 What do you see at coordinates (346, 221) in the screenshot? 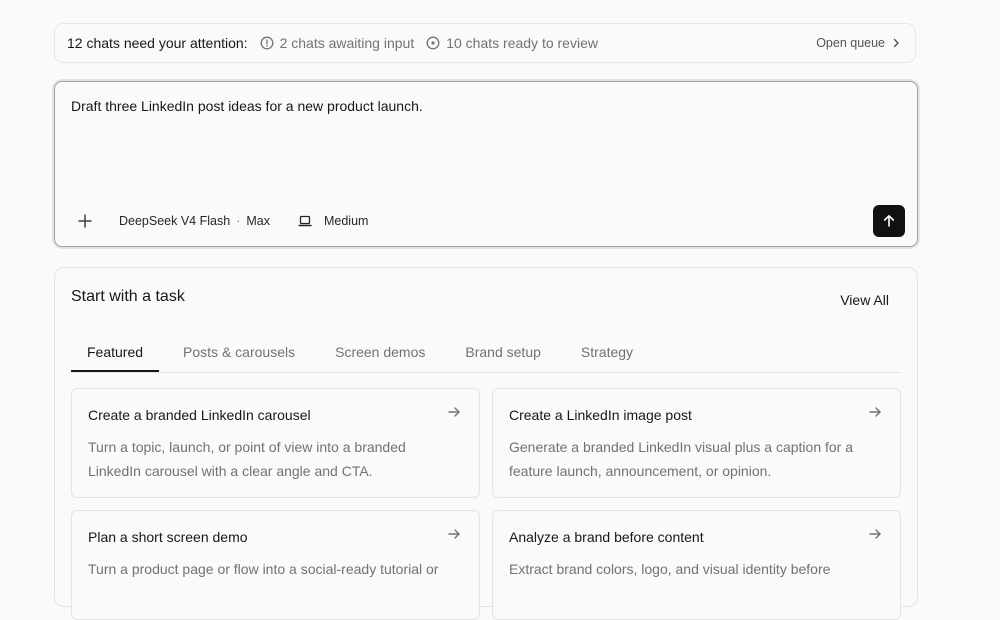
I see `effort-label: Medium` at bounding box center [346, 221].